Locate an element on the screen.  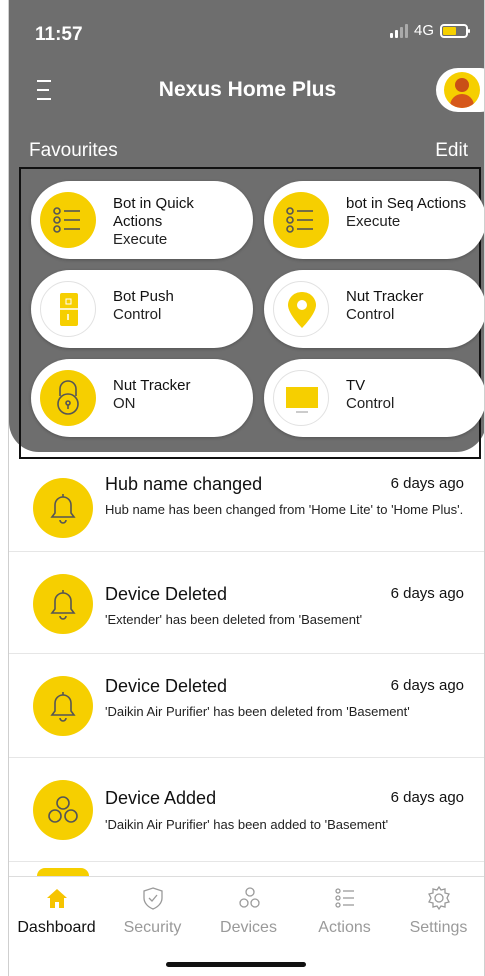
status-indicators: 4G is located at coordinates (429, 30).